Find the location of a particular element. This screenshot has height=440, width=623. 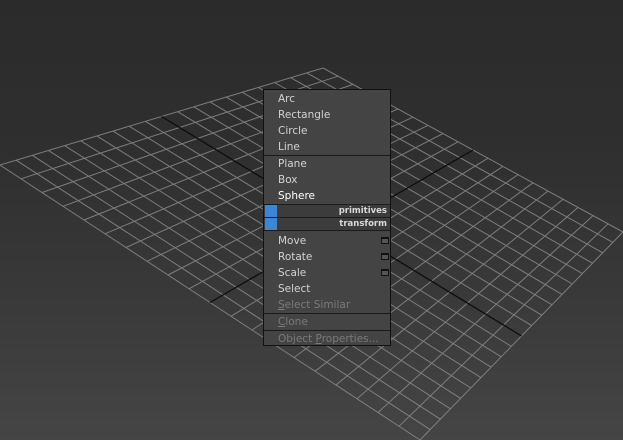

menu-separator is located at coordinates (327, 230).